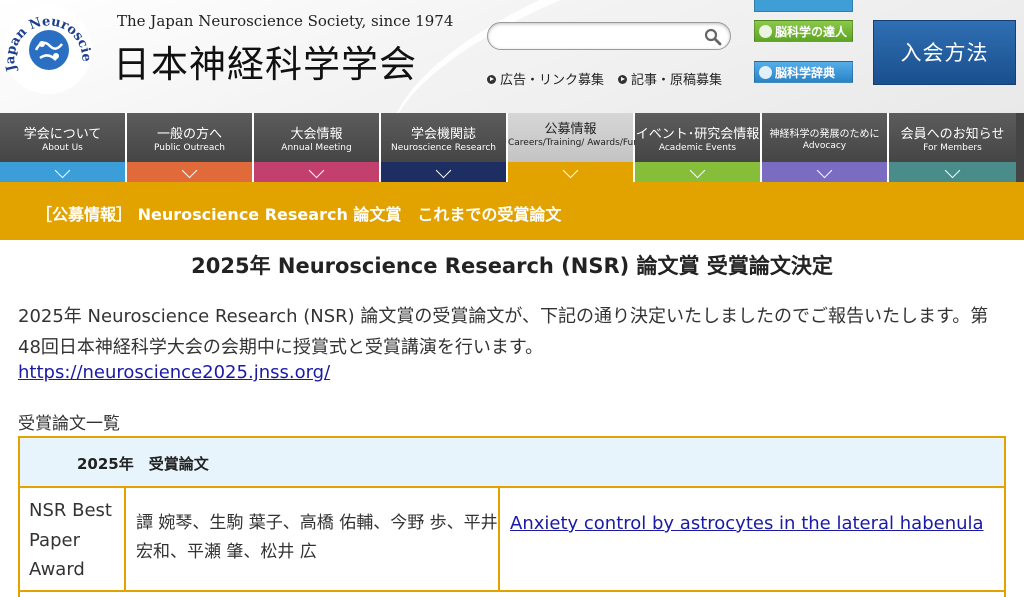 The width and height of the screenshot is (1024, 597). What do you see at coordinates (512, 463) in the screenshot?
I see `table-header: 2025年 受賞論文` at bounding box center [512, 463].